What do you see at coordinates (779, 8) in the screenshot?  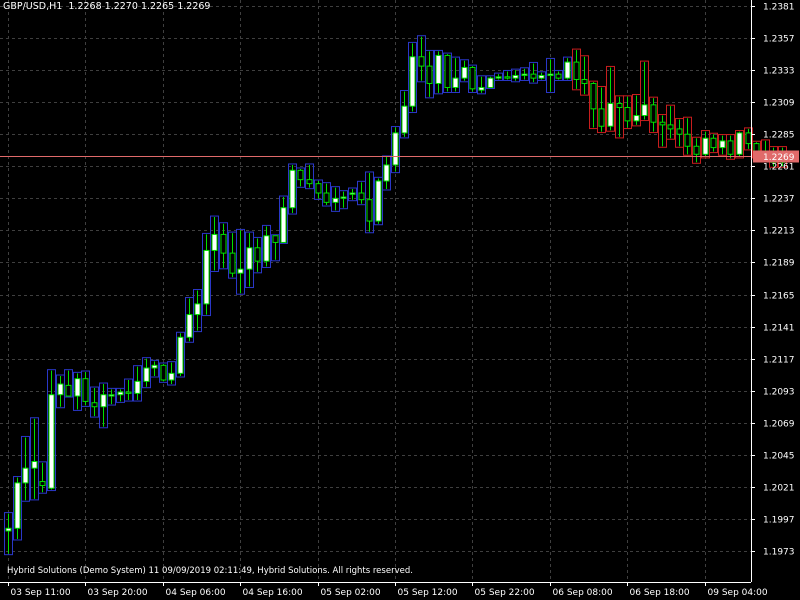 I see `y-tick-label: 1.2381` at bounding box center [779, 8].